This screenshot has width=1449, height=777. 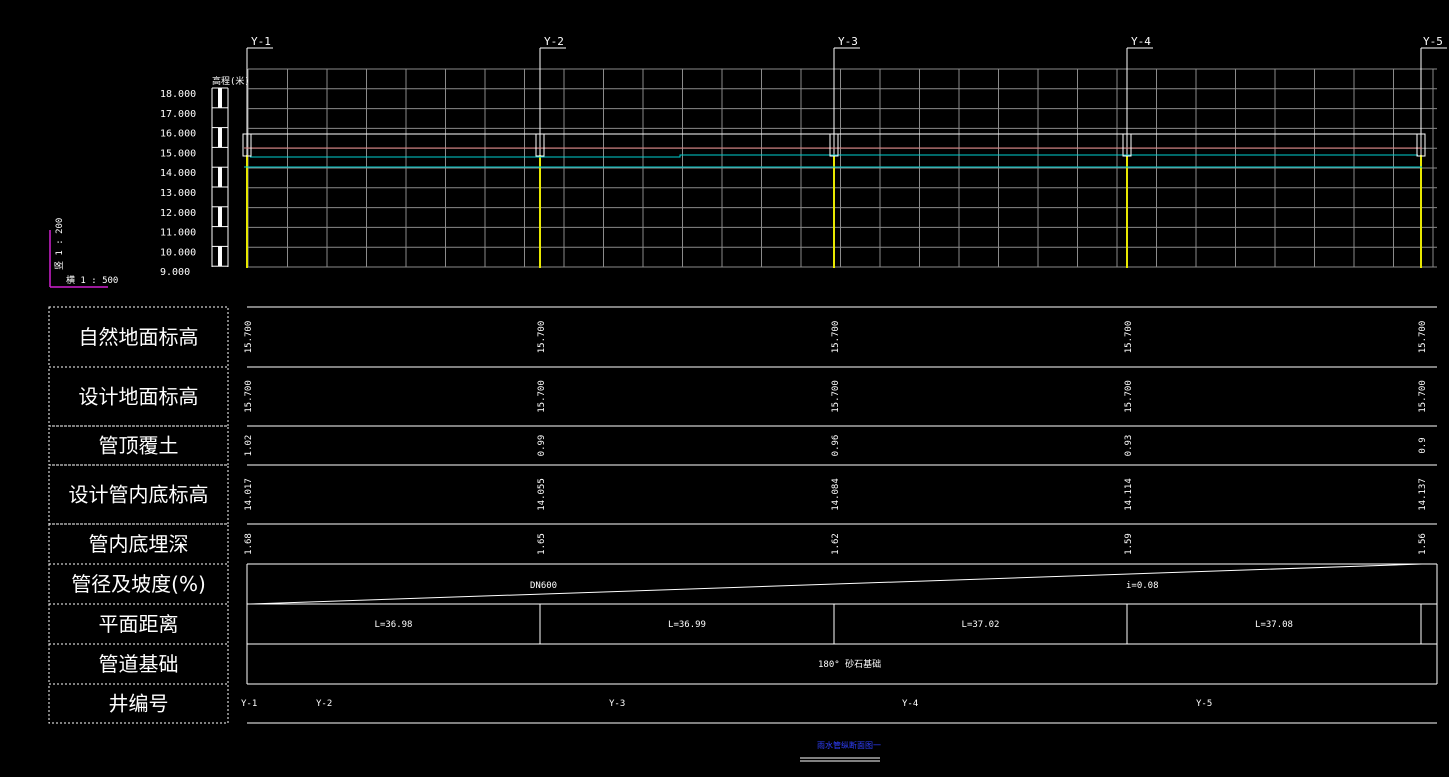 What do you see at coordinates (1129, 544) in the screenshot?
I see `value-depth: 1.59` at bounding box center [1129, 544].